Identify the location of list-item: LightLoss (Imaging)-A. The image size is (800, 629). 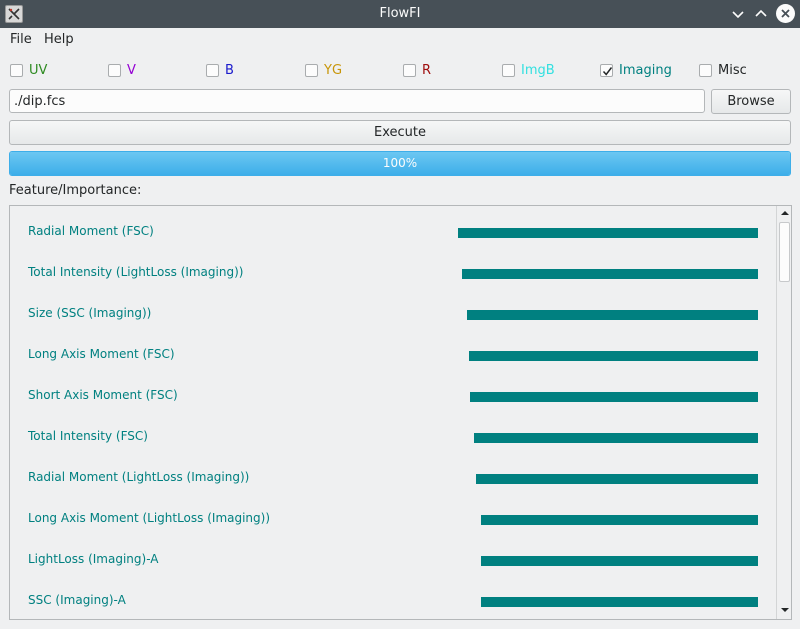
(392, 561).